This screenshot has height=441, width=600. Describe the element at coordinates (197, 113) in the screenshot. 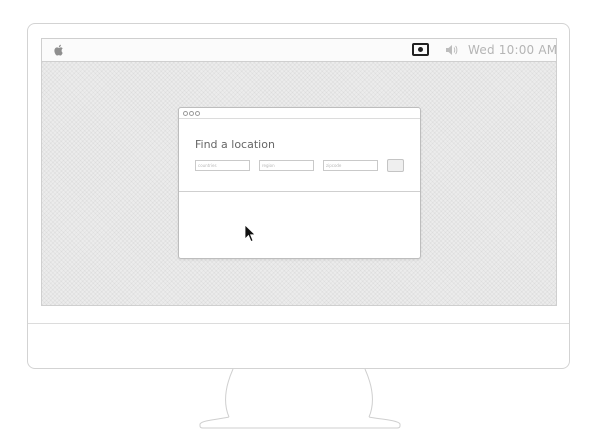

I see `zoom-window-button` at that location.